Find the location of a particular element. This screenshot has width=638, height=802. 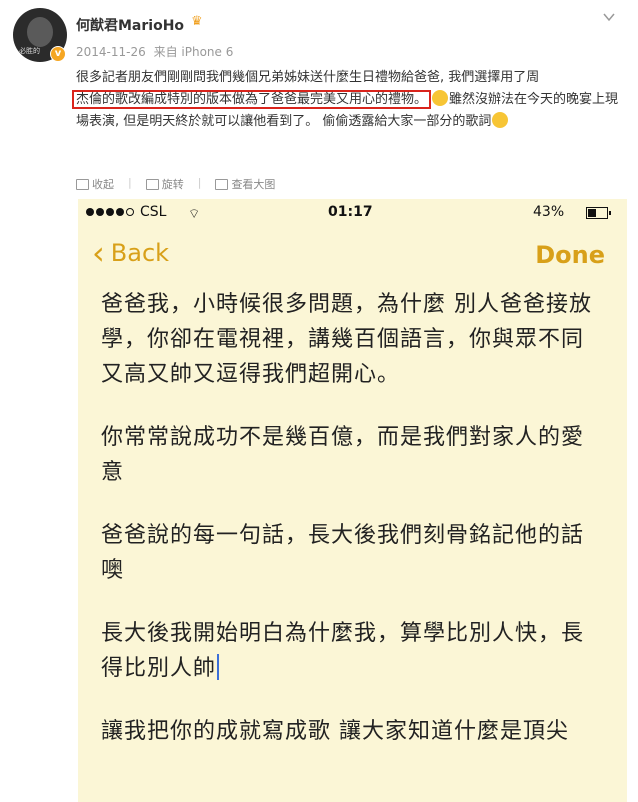

status-bar: CSL ⌔ 01:17 43% is located at coordinates (352, 213).